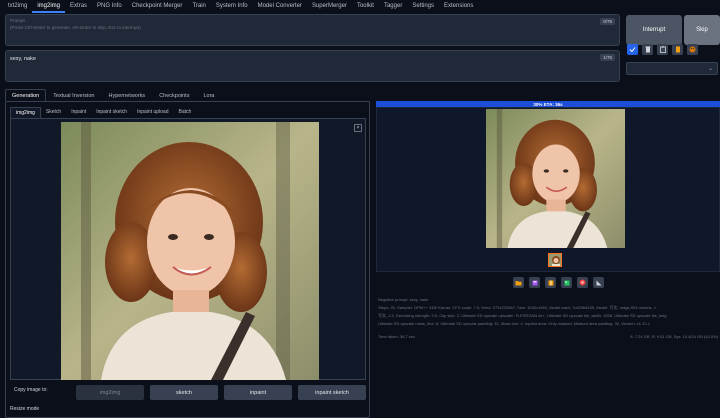 The width and height of the screenshot is (720, 418). I want to click on tab-model-converter: Model Converter, so click(280, 6).